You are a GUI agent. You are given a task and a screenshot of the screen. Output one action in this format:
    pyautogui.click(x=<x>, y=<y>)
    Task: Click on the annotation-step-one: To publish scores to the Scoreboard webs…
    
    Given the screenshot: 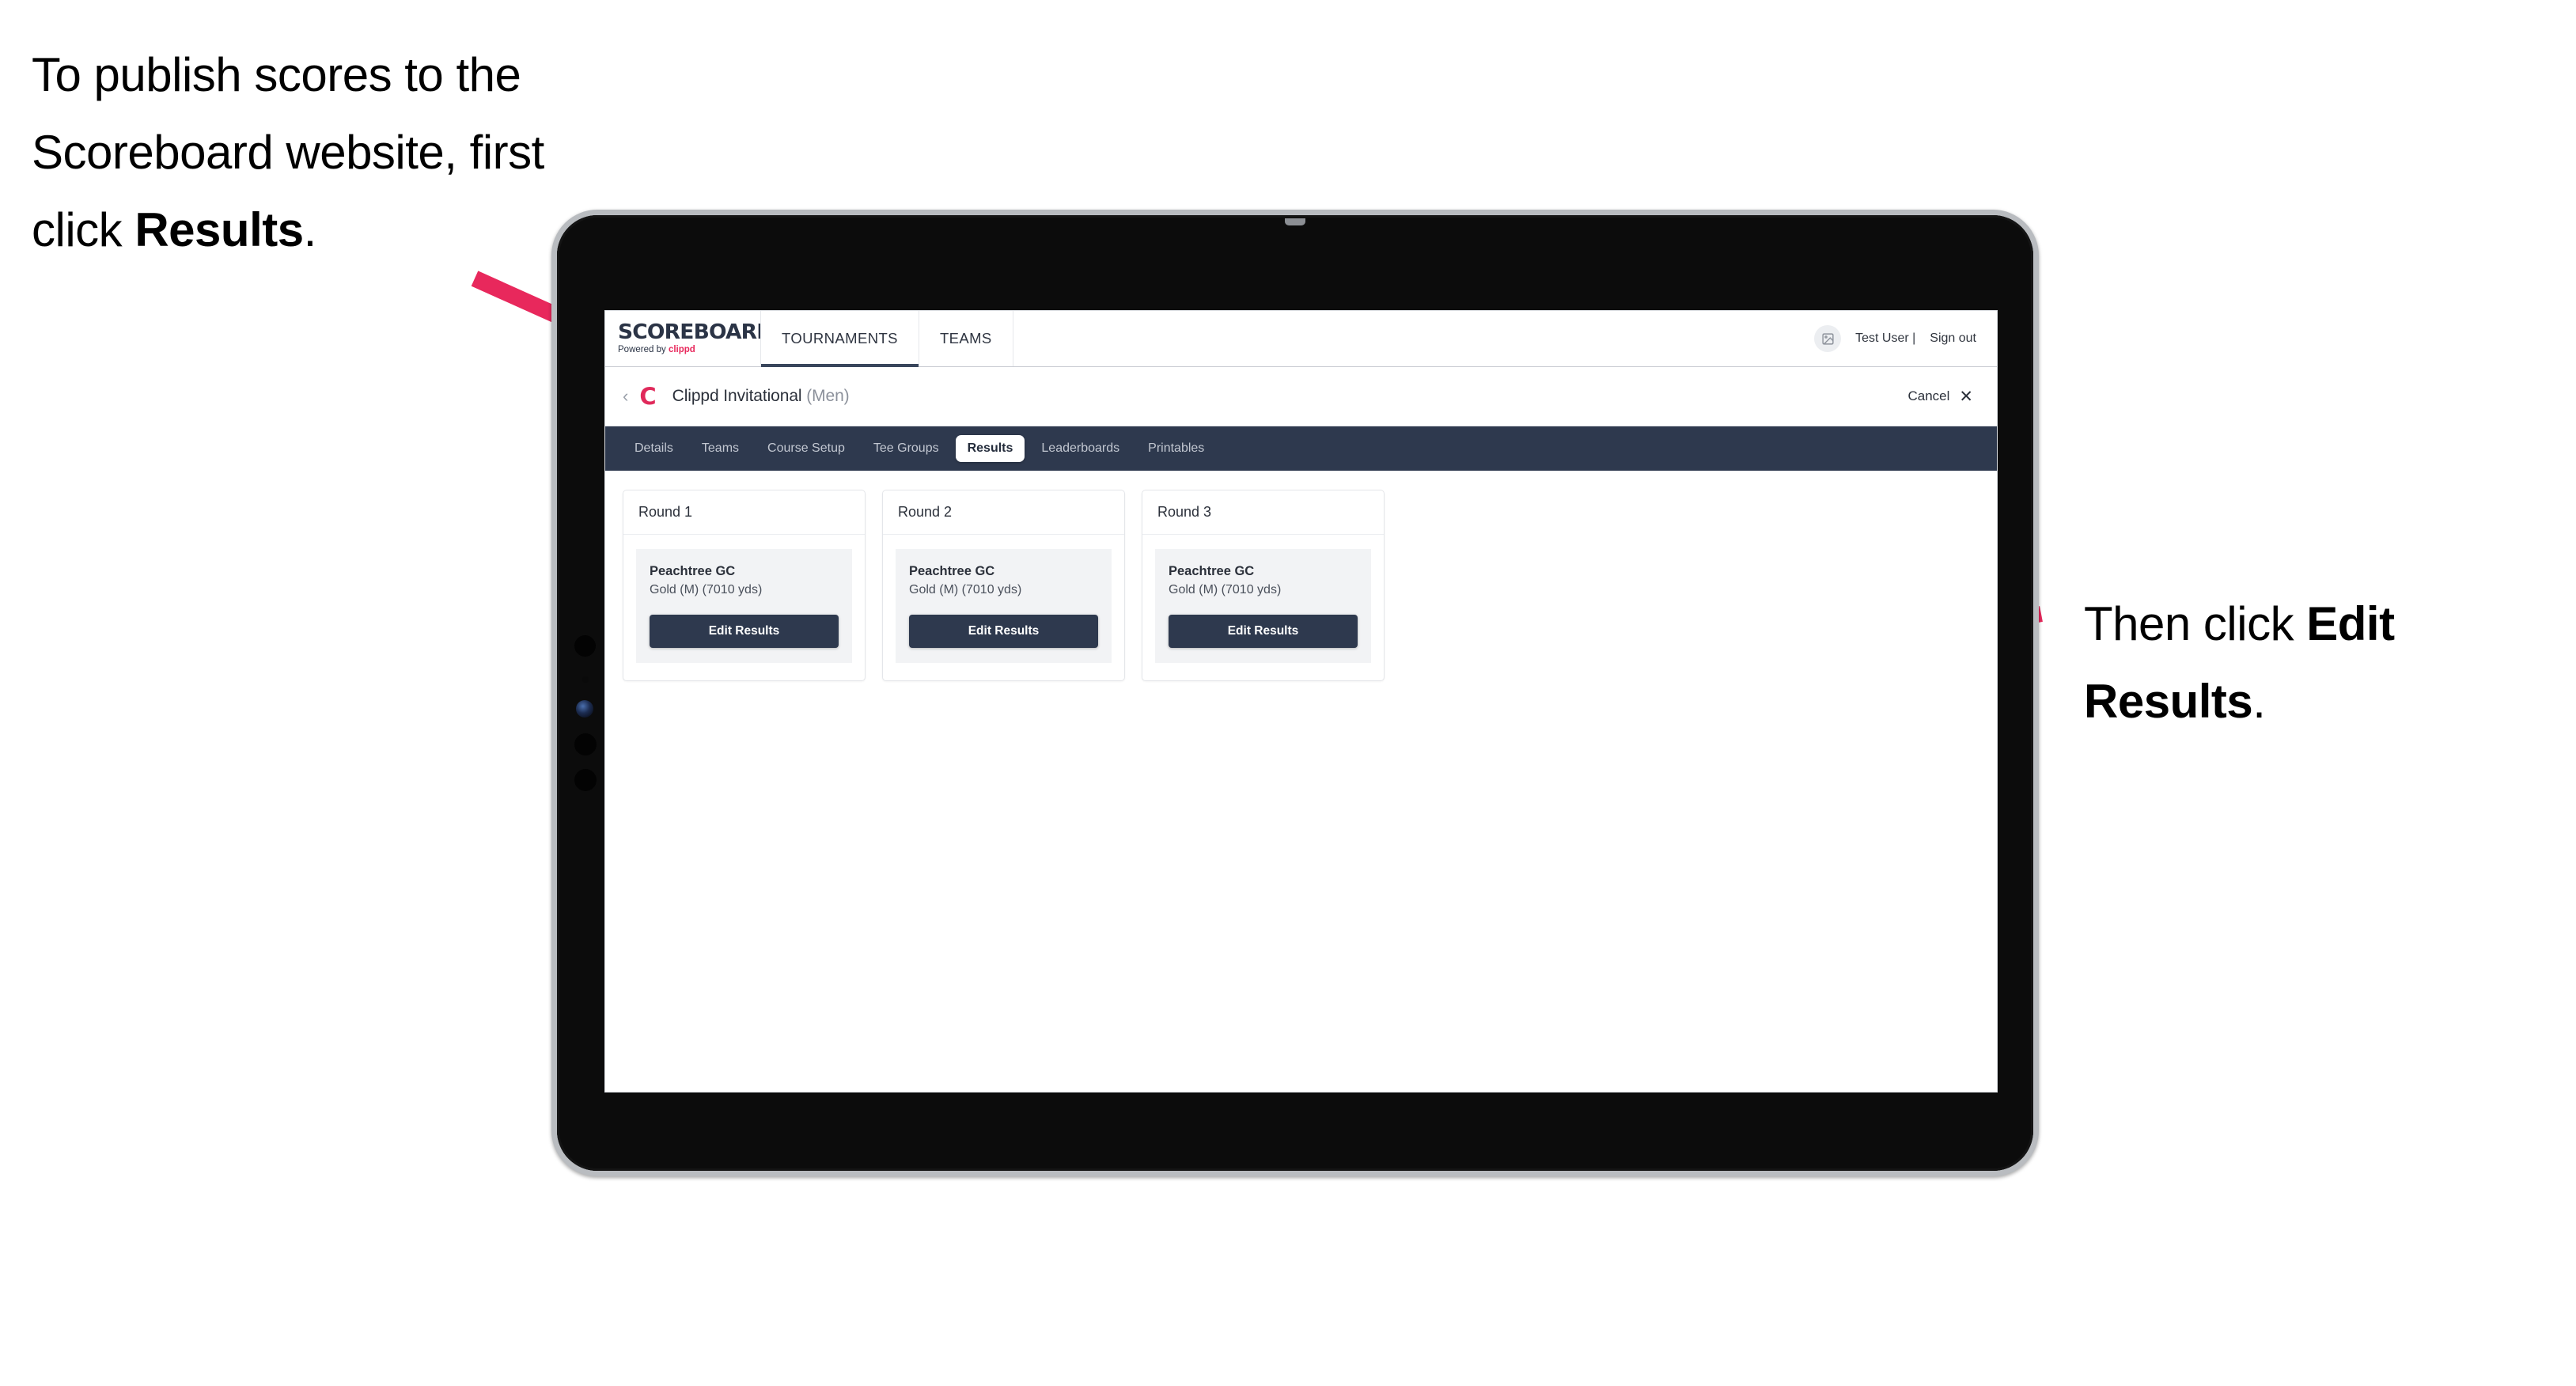 What is the action you would take?
    pyautogui.click(x=293, y=152)
    